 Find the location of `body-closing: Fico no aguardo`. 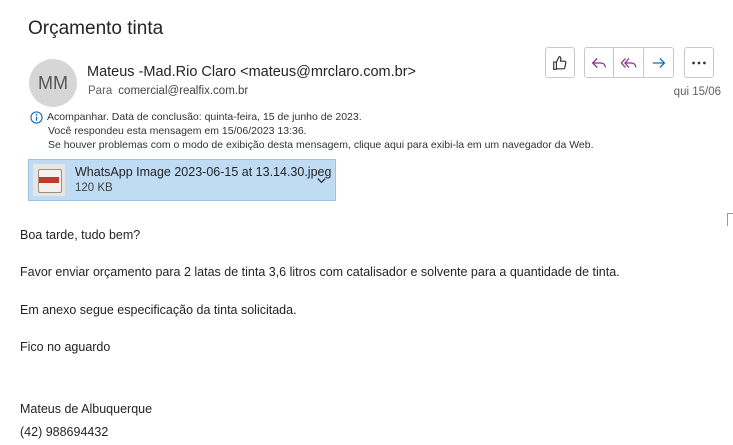

body-closing: Fico no aguardo is located at coordinates (65, 347).